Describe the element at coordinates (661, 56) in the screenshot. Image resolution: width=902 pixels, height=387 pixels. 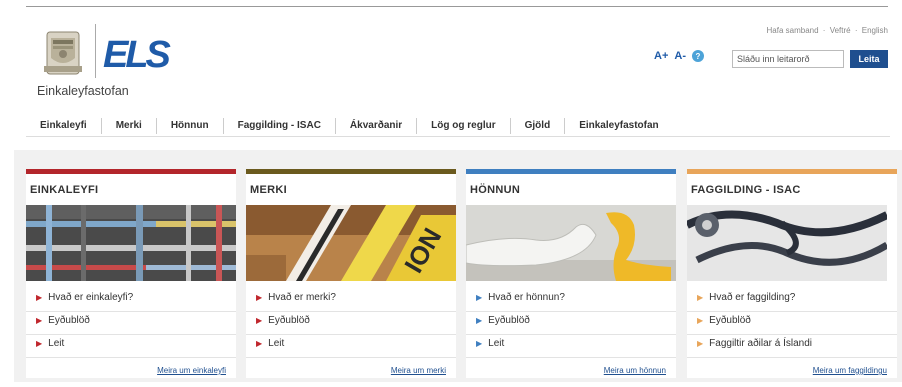
I see `font-larger-button: A+` at that location.